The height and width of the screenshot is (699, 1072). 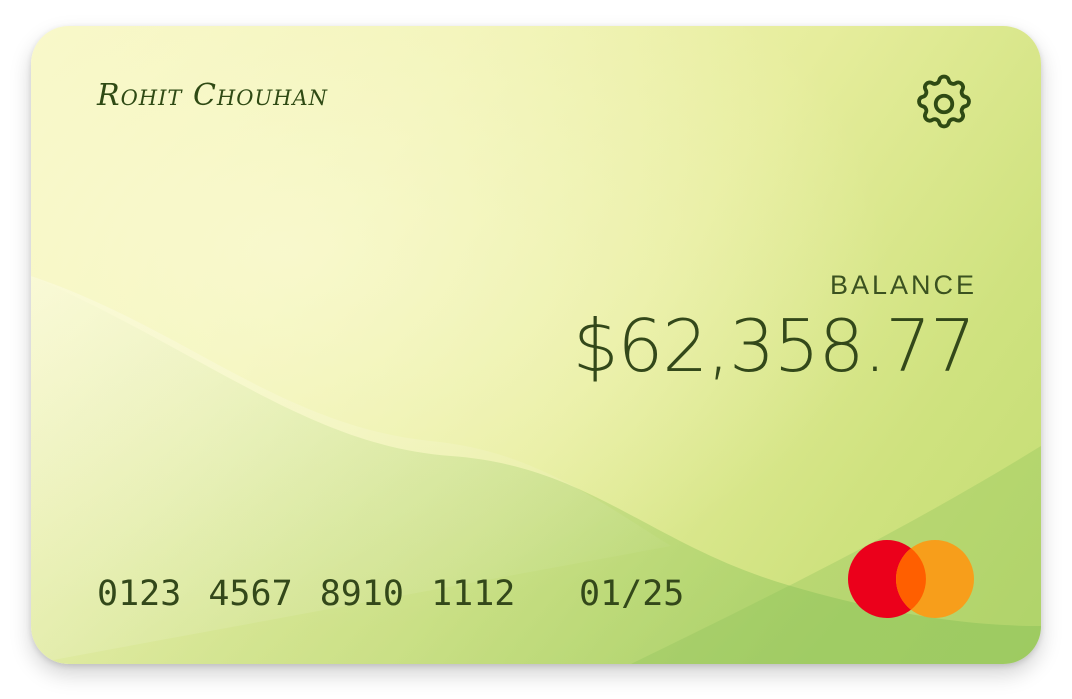 I want to click on mastercard-logo, so click(x=912, y=580).